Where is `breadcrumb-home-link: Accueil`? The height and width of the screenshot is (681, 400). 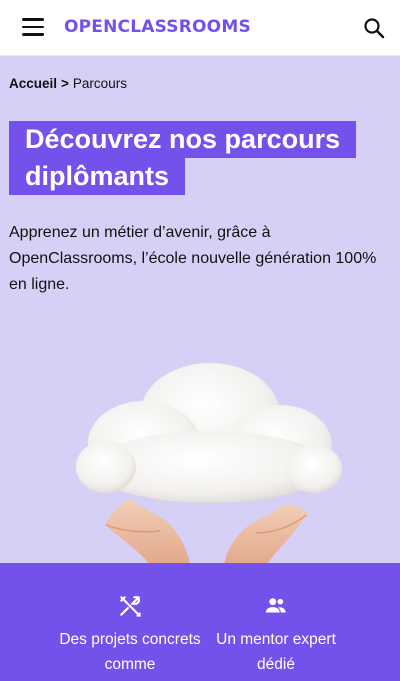 breadcrumb-home-link: Accueil is located at coordinates (33, 83).